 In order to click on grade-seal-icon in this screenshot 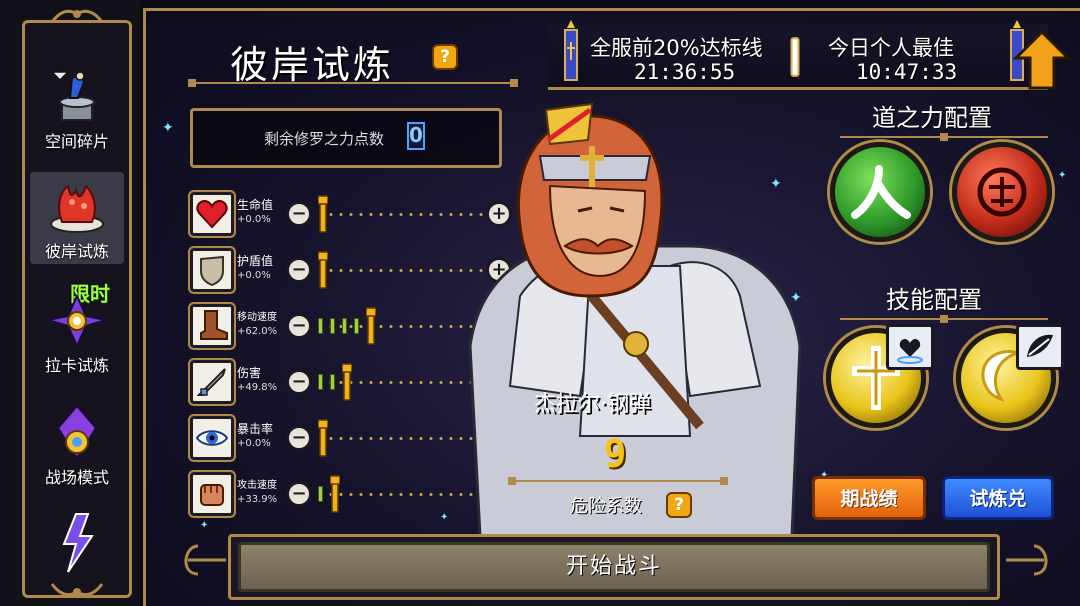, I will do `click(569, 124)`.